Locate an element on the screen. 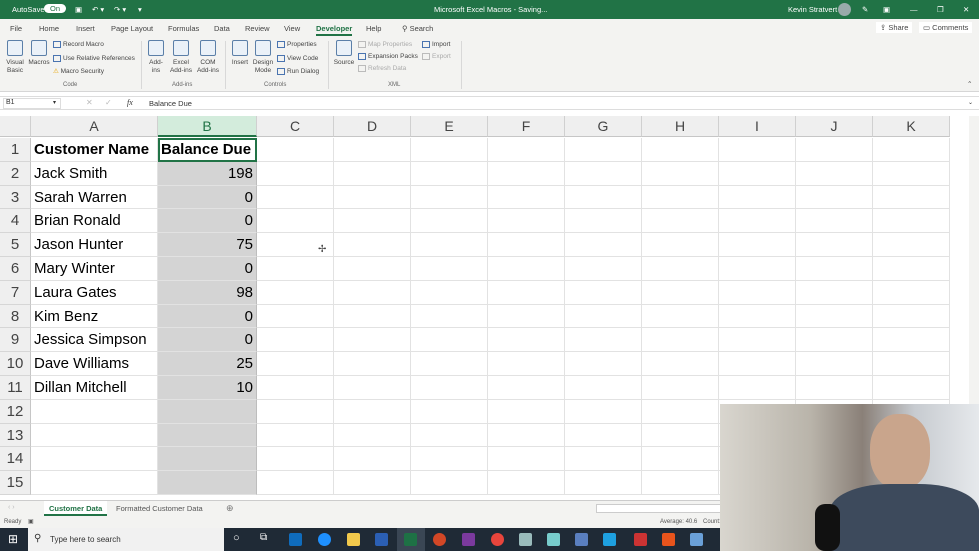 Image resolution: width=979 pixels, height=551 pixels. cell-I2 is located at coordinates (757, 173).